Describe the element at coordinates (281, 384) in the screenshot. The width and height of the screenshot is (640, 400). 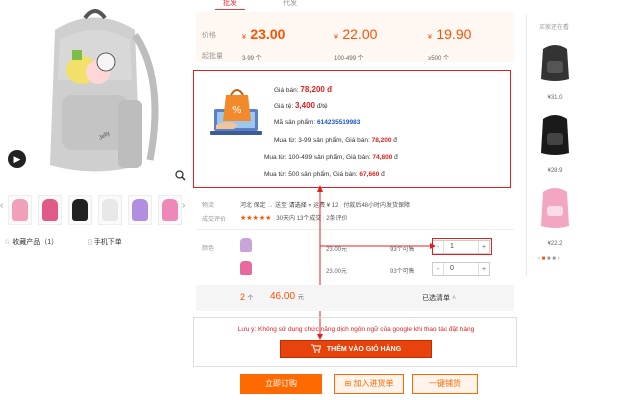
I see `buy-now-button: 立即订购` at that location.